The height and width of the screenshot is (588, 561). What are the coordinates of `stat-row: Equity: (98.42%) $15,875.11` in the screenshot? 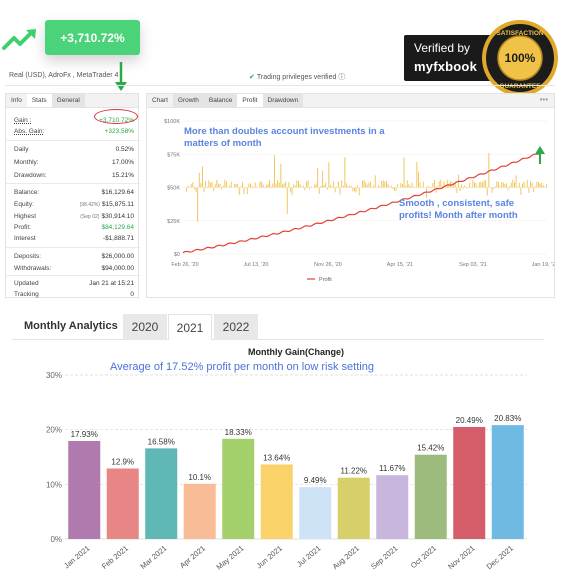 It's located at (73, 205).